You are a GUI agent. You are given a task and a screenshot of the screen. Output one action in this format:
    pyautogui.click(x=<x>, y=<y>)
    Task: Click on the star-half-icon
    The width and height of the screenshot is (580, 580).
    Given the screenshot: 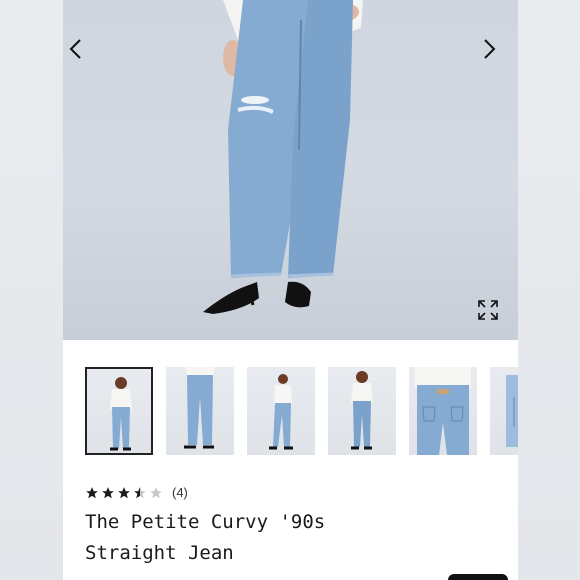 What is the action you would take?
    pyautogui.click(x=140, y=492)
    